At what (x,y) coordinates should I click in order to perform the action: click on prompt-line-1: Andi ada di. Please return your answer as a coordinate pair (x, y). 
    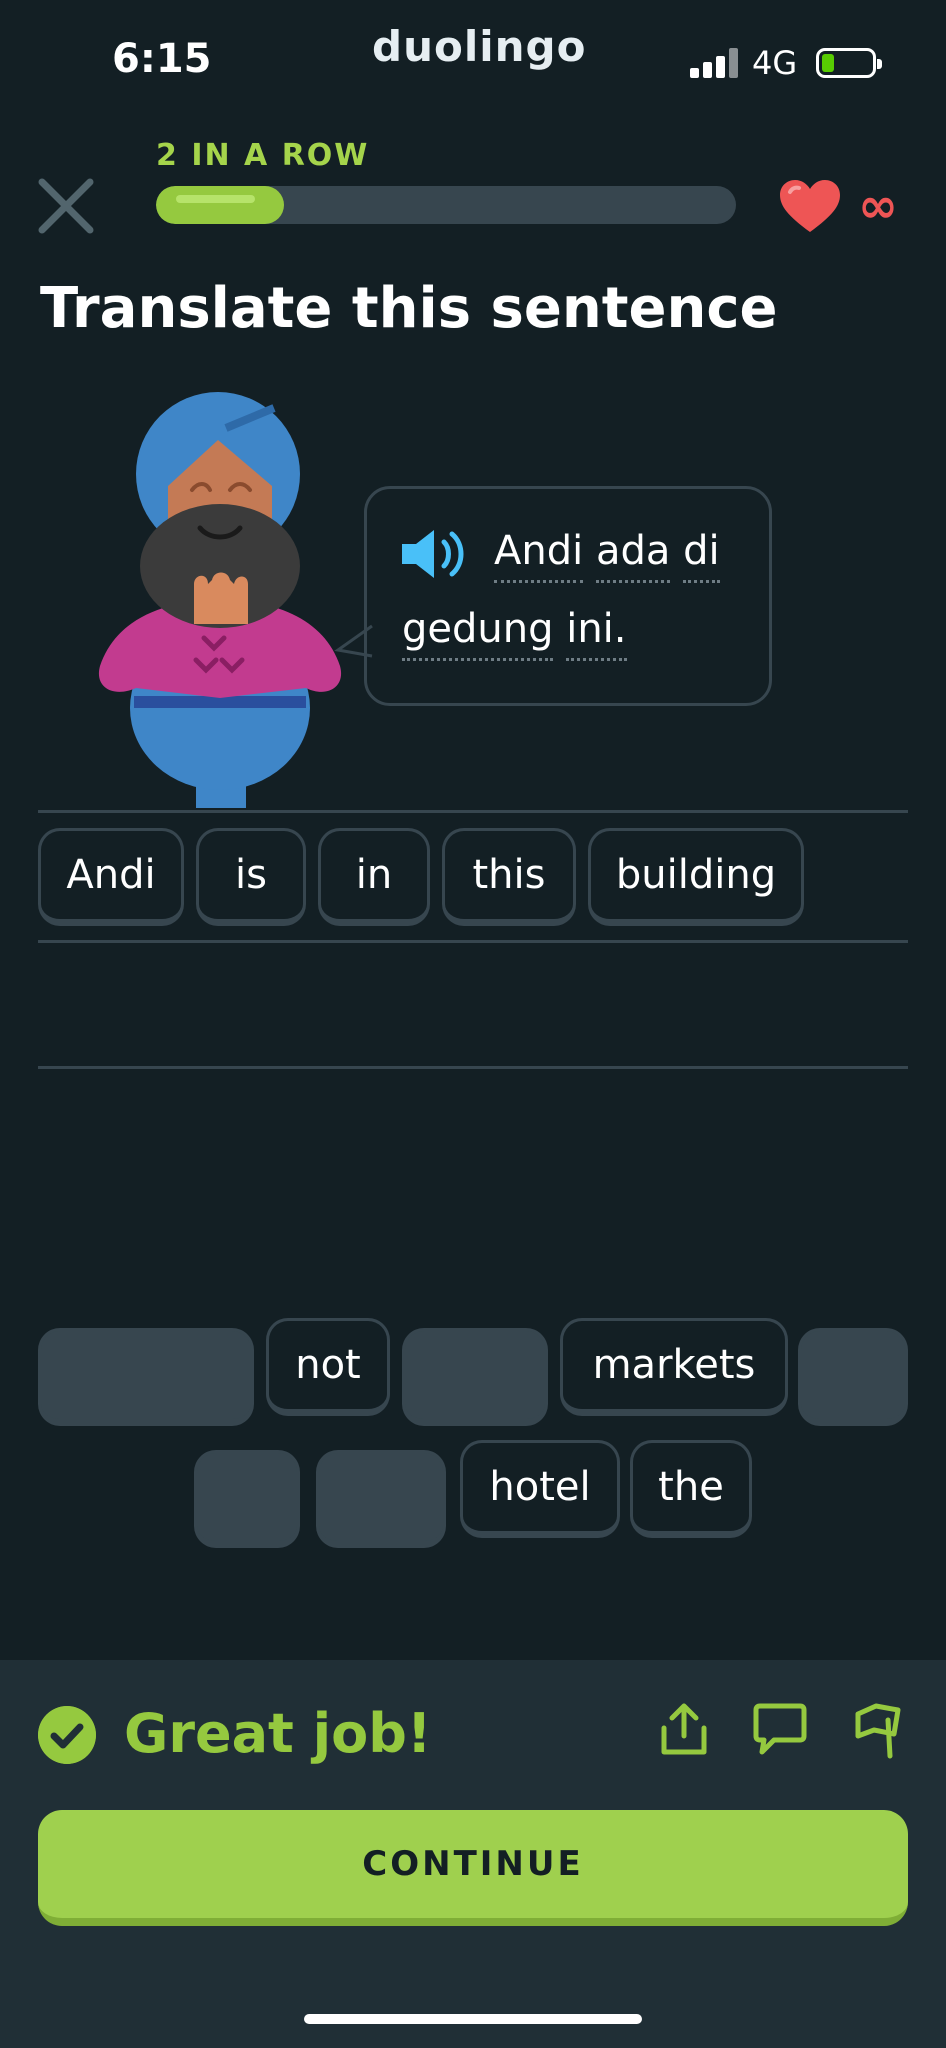
    Looking at the image, I should click on (607, 555).